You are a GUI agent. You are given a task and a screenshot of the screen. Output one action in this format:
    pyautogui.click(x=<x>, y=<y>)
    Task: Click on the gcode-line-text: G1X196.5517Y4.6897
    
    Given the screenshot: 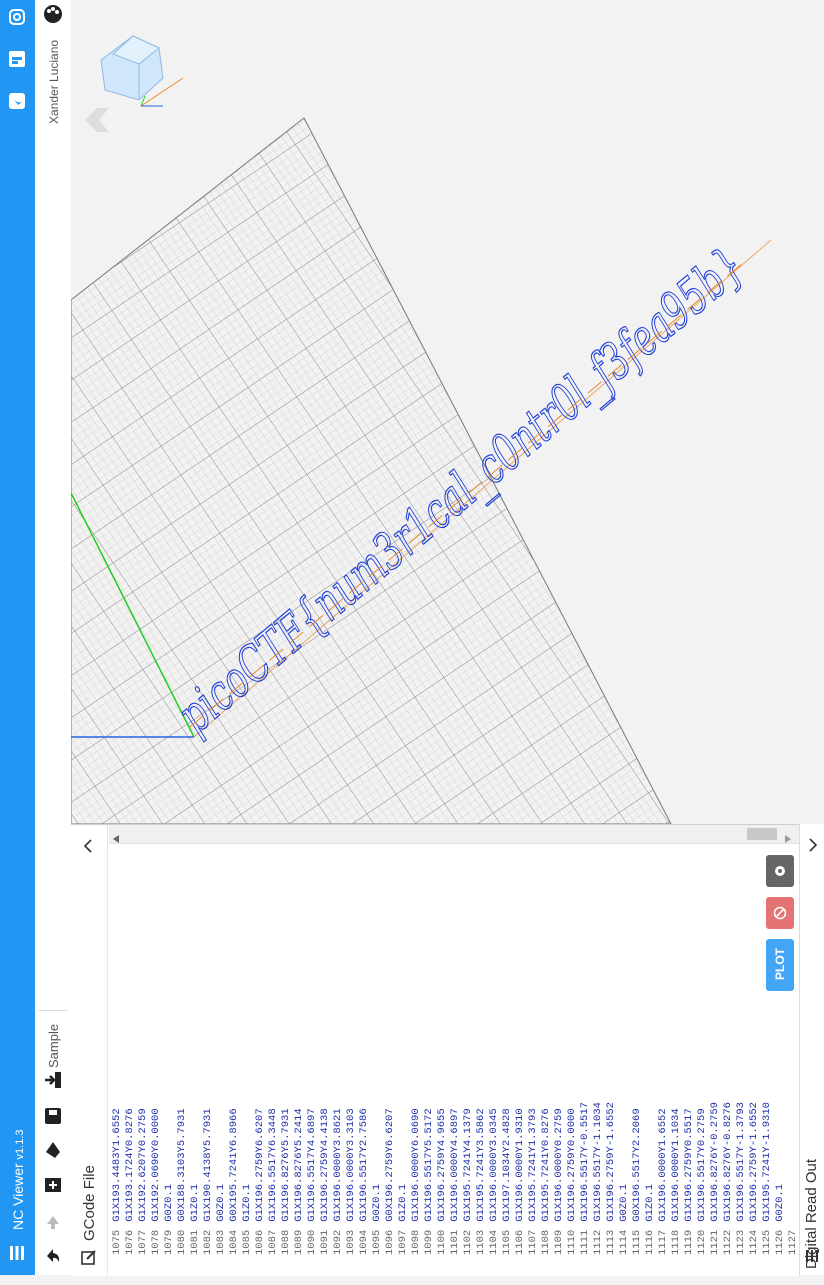 What is the action you would take?
    pyautogui.click(x=312, y=1165)
    